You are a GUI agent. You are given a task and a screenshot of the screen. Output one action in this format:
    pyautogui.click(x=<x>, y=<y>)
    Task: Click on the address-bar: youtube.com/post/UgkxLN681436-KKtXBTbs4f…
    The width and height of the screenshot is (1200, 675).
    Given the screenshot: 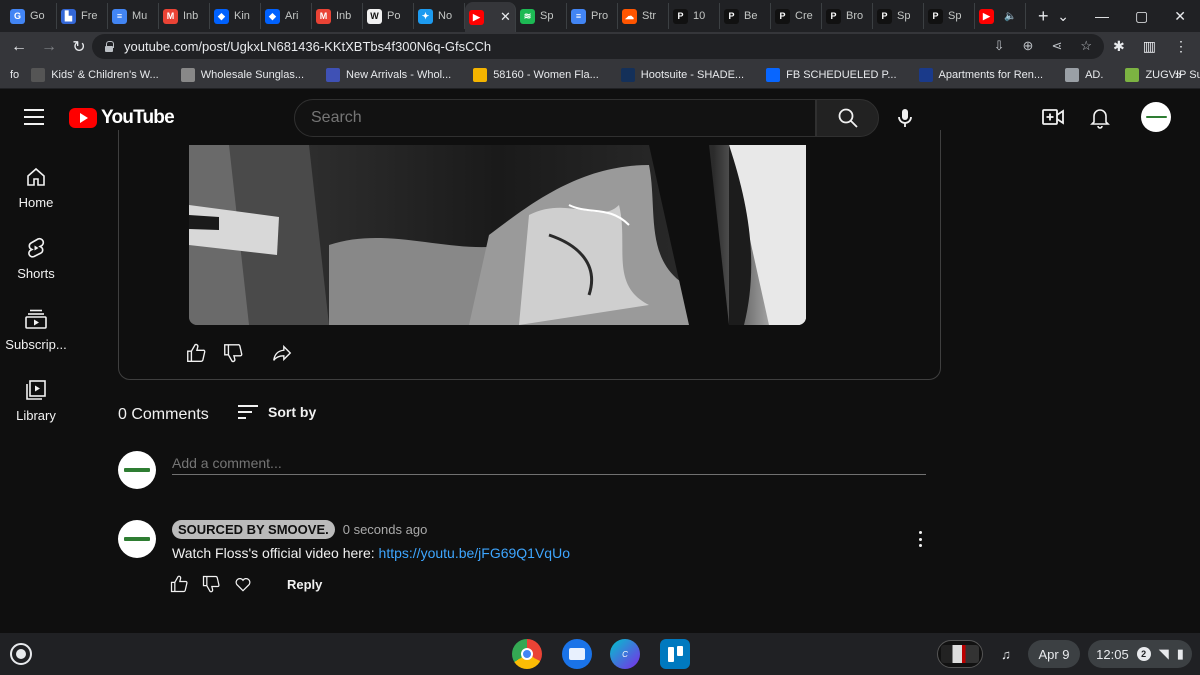 What is the action you would take?
    pyautogui.click(x=598, y=46)
    